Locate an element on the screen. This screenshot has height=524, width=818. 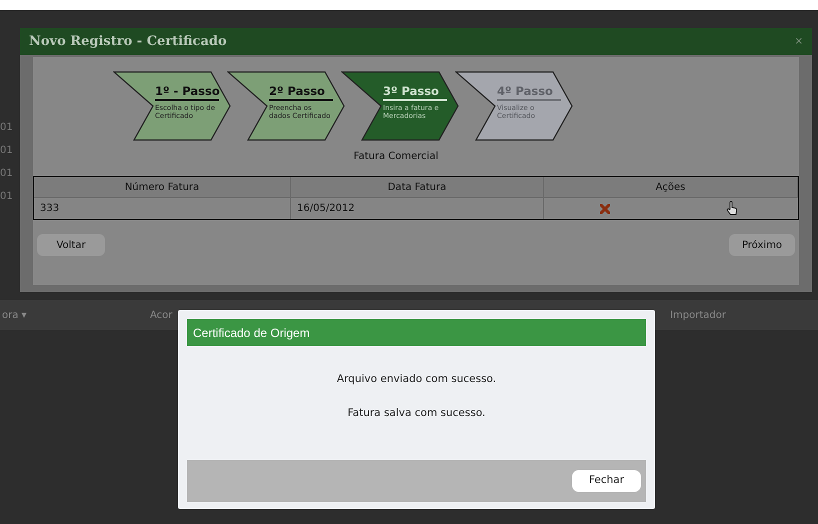
message-text: Arquivo enviado com sucesso. is located at coordinates (416, 379).